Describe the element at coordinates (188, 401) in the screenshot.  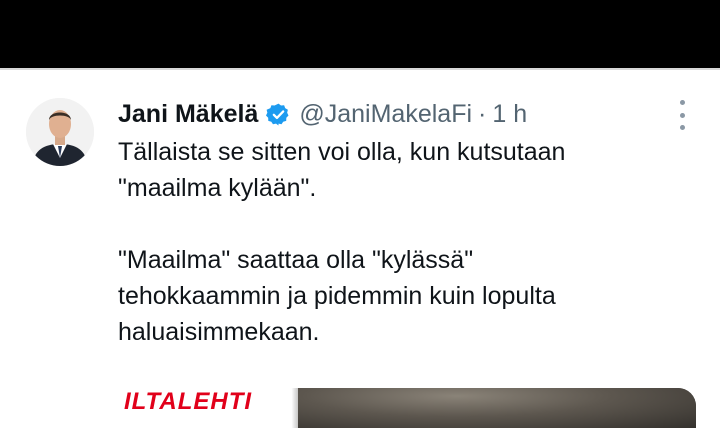
I see `media-logo: ILTALEHTI` at that location.